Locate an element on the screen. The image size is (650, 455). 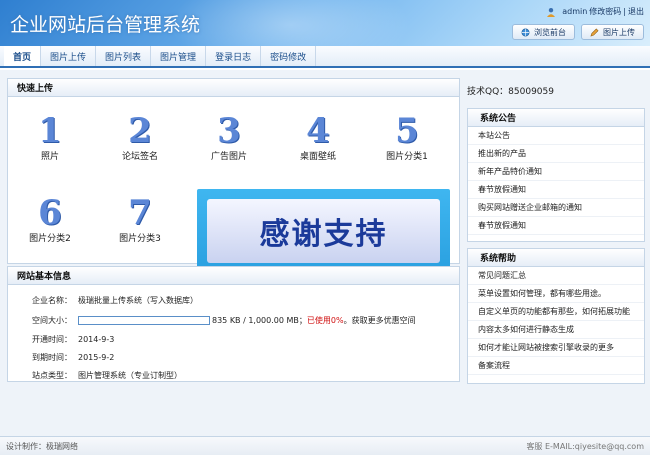
quick-item-number: 6 is located at coordinates (50, 213).